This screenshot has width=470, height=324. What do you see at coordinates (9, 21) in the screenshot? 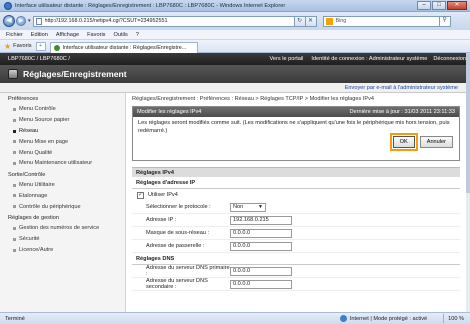
I see `back-button: ◀` at bounding box center [9, 21].